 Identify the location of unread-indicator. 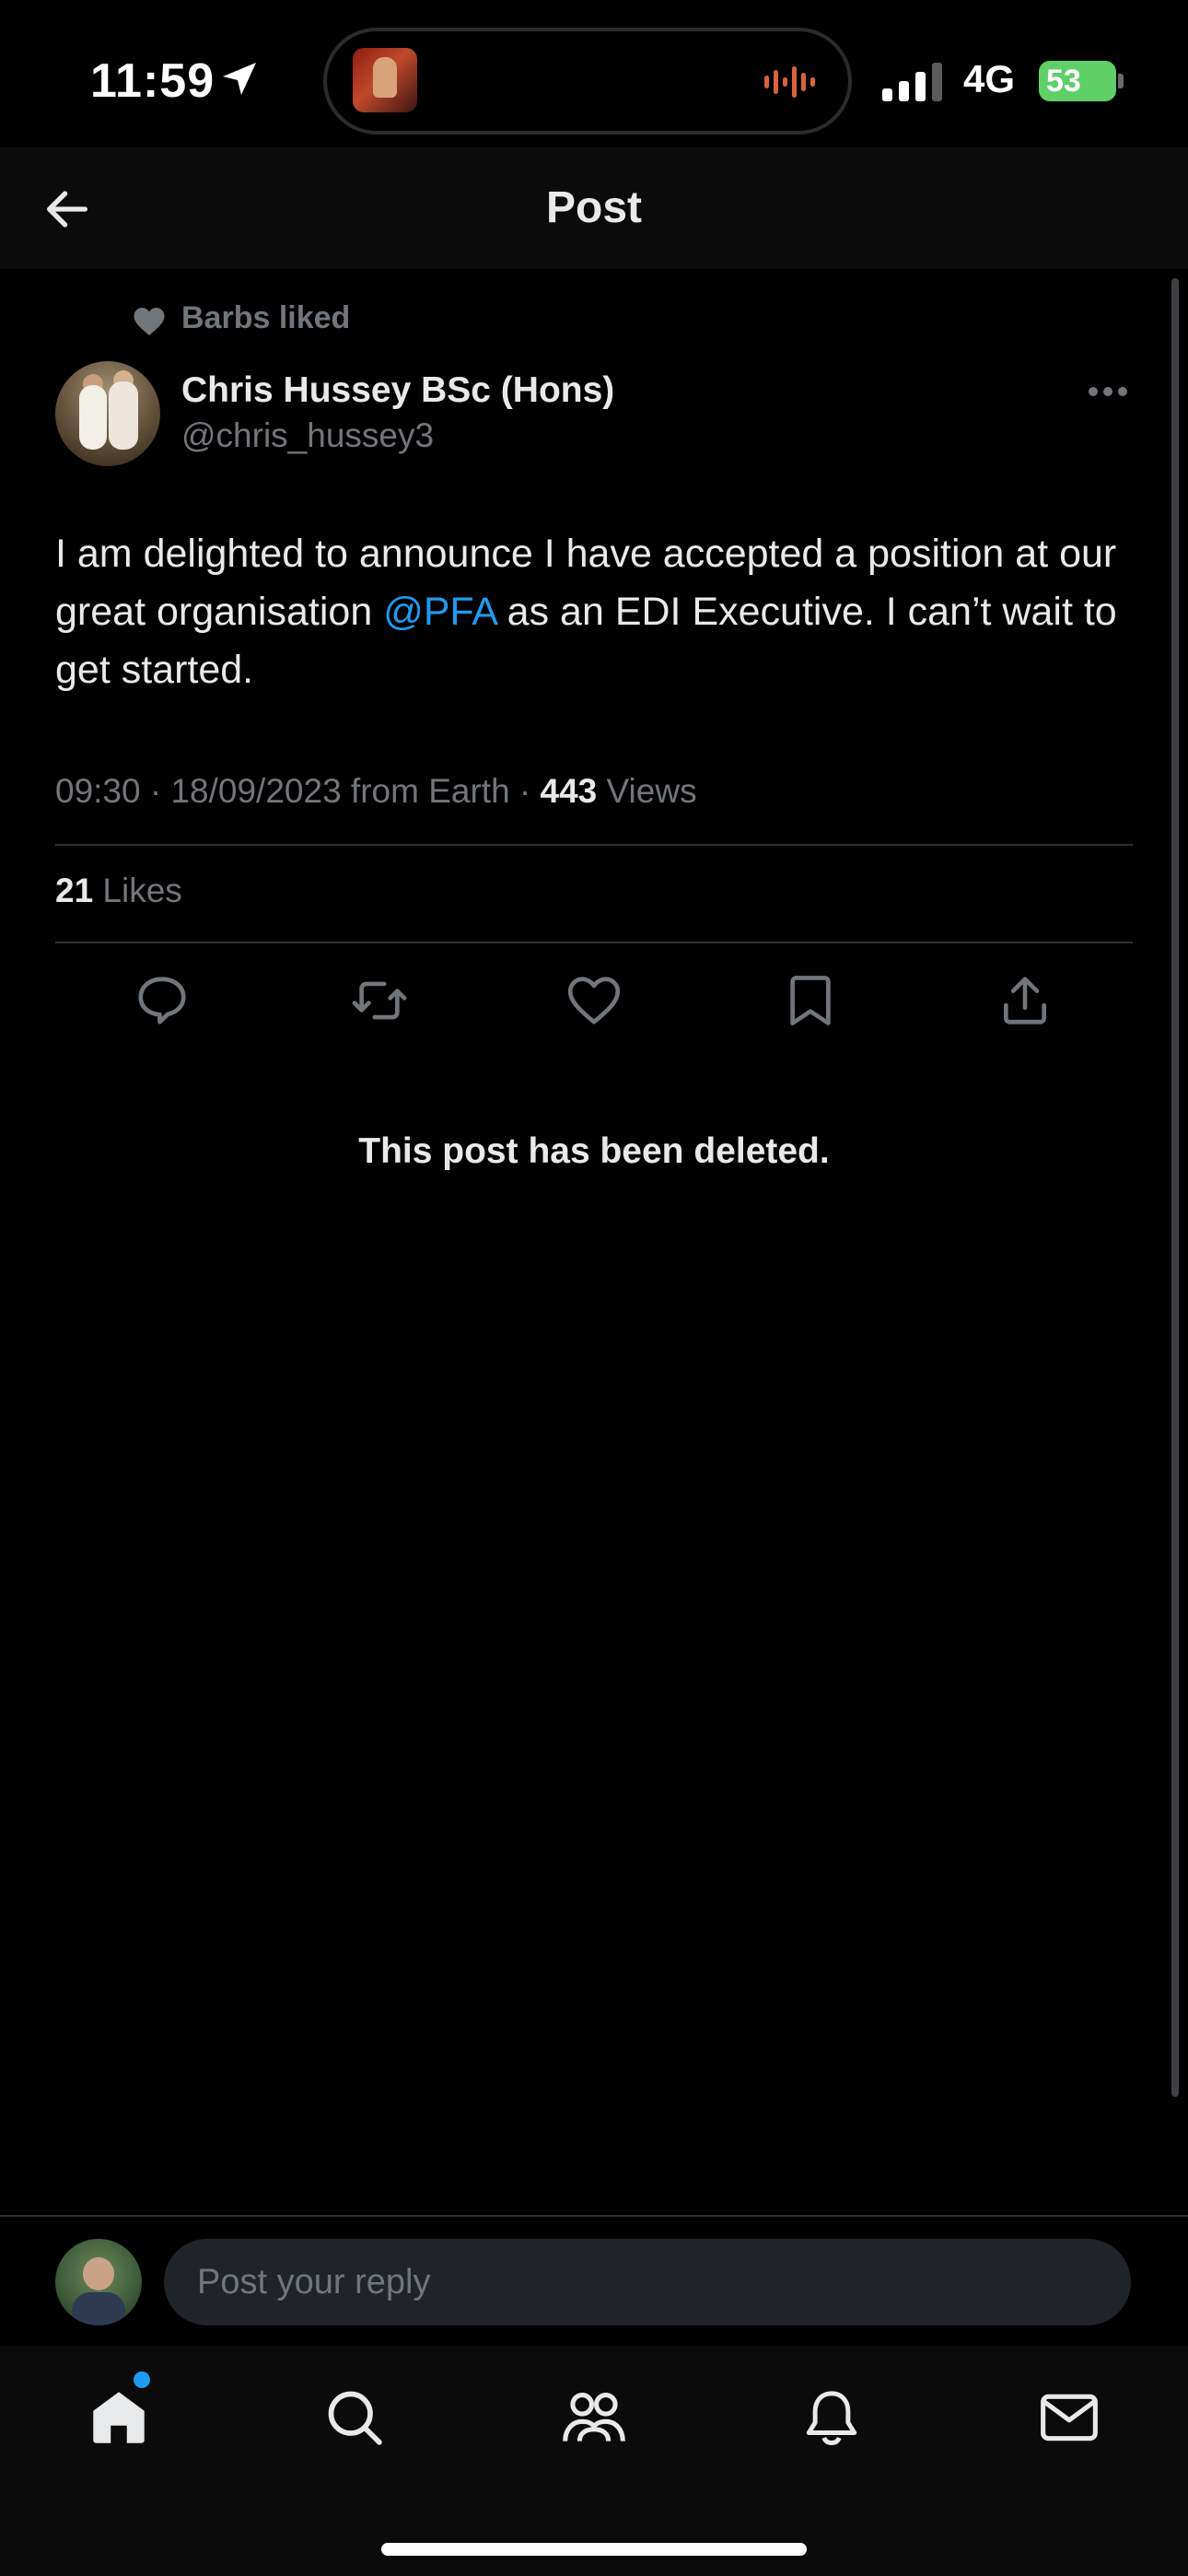
(142, 2379).